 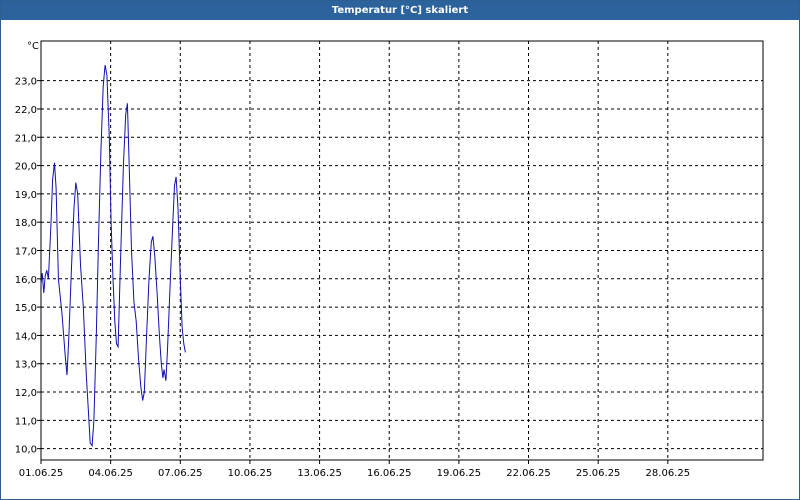 What do you see at coordinates (26, 450) in the screenshot?
I see `y-tick-label: 10,0` at bounding box center [26, 450].